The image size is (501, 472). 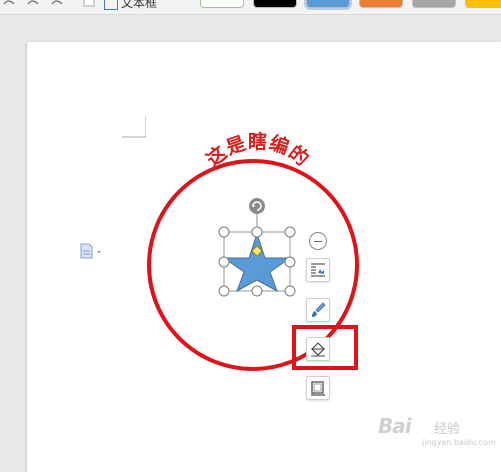 I want to click on shape-outline-button, so click(x=318, y=388).